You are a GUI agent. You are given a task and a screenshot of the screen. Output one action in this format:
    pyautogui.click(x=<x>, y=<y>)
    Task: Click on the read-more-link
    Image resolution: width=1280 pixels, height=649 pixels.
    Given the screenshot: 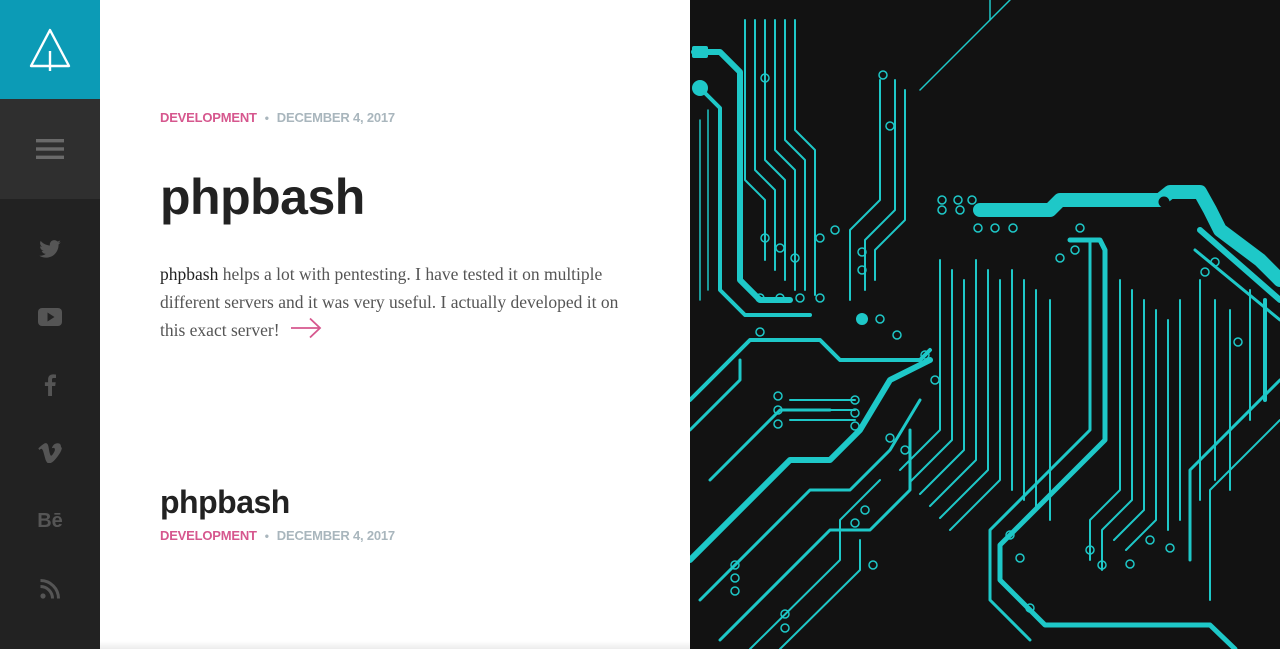 What is the action you would take?
    pyautogui.click(x=306, y=332)
    